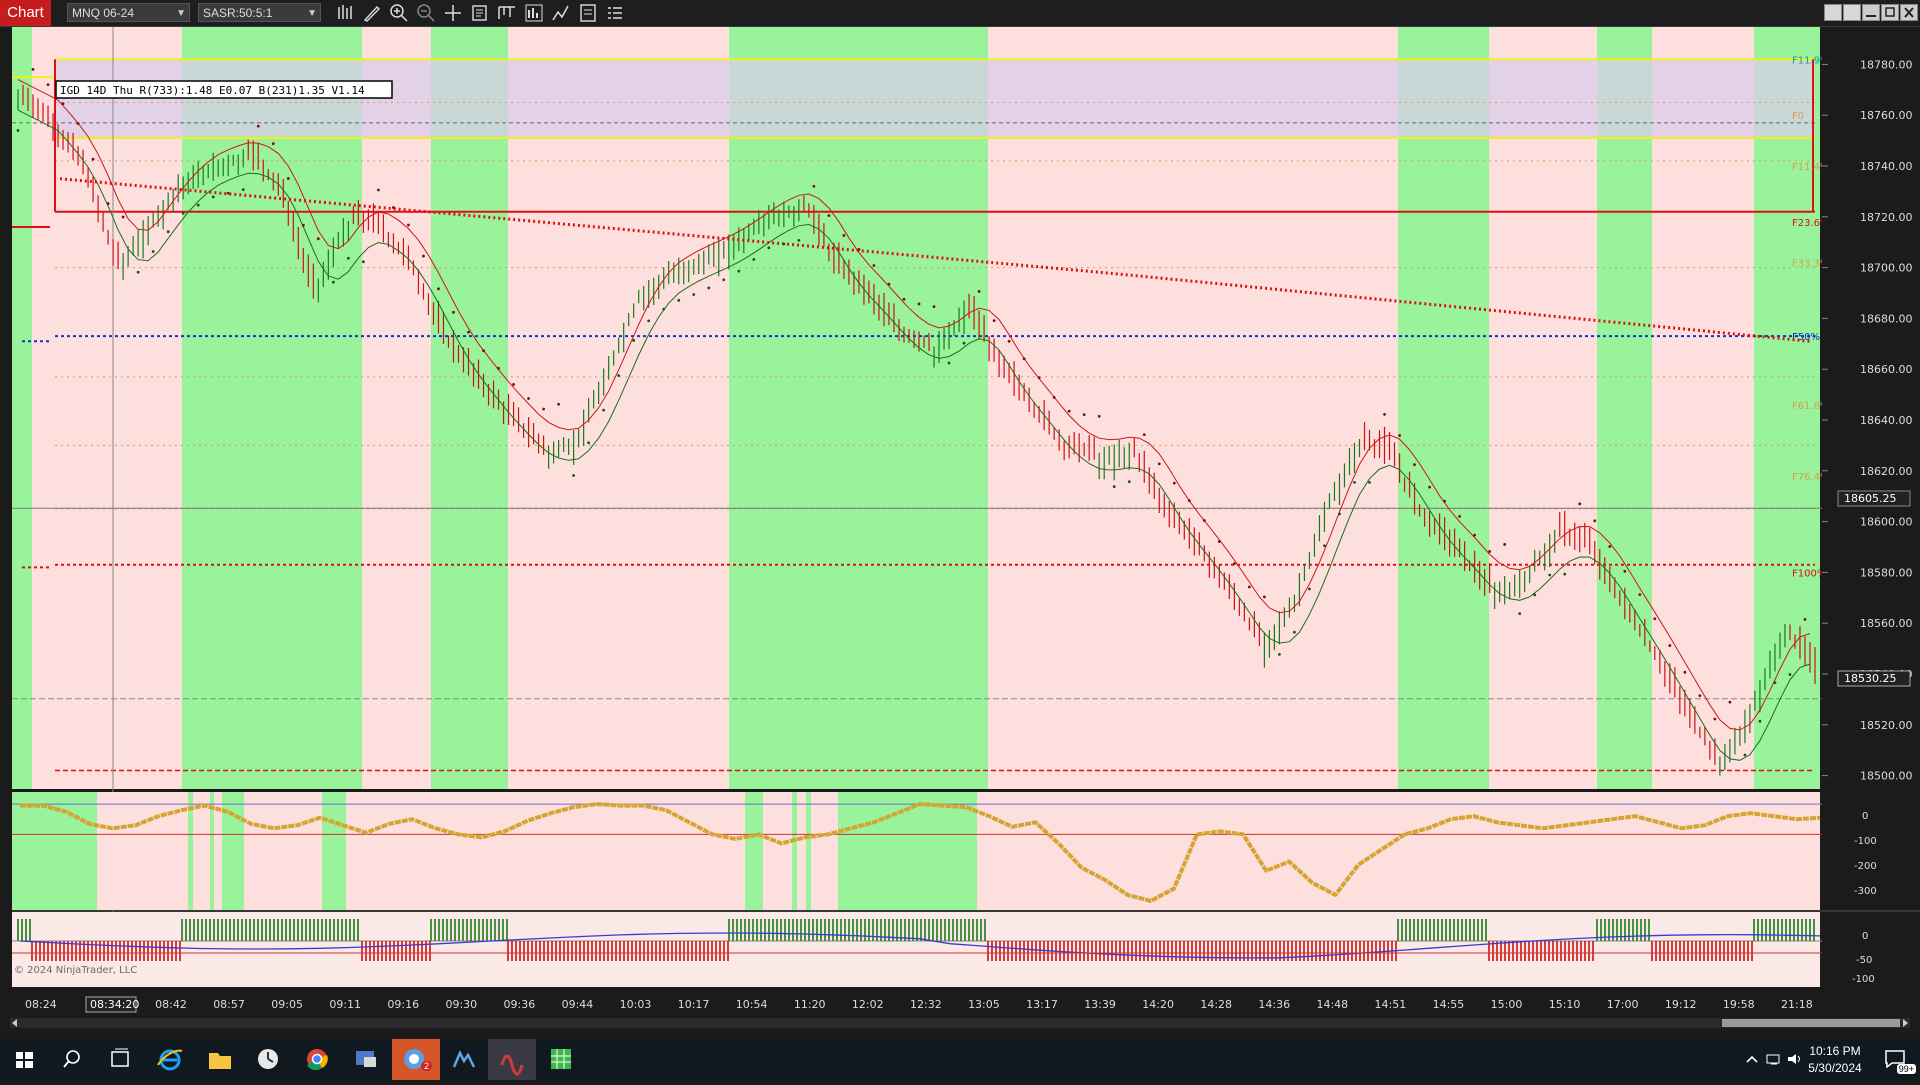 Image resolution: width=1920 pixels, height=1085 pixels. Describe the element at coordinates (24, 1059) in the screenshot. I see `windows-start-icon` at that location.